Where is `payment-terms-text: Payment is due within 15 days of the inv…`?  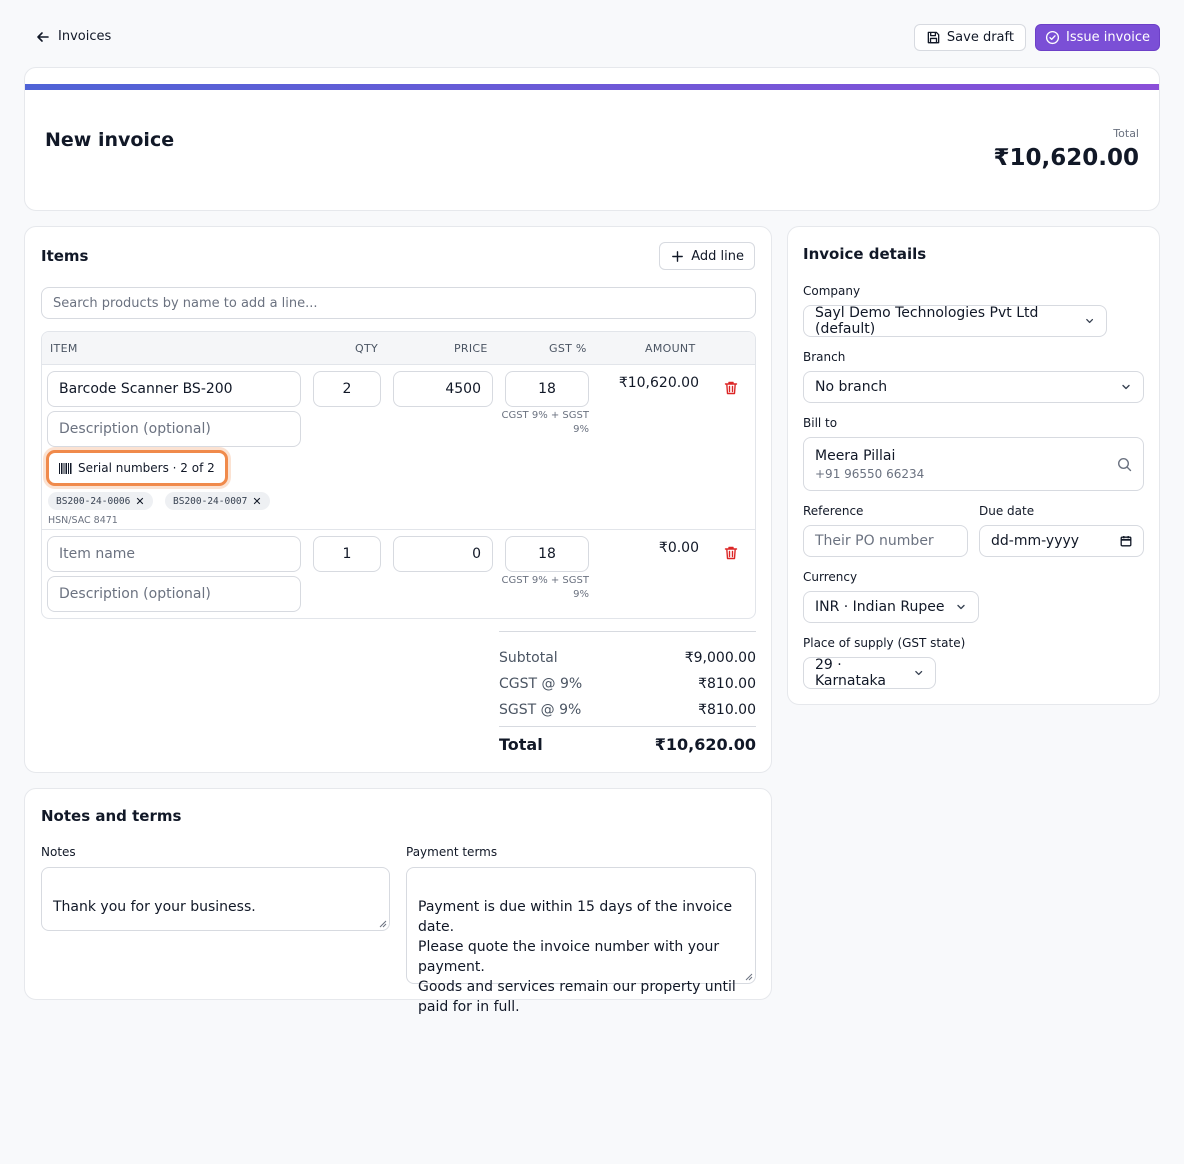 payment-terms-text: Payment is due within 15 days of the inv… is located at coordinates (577, 957).